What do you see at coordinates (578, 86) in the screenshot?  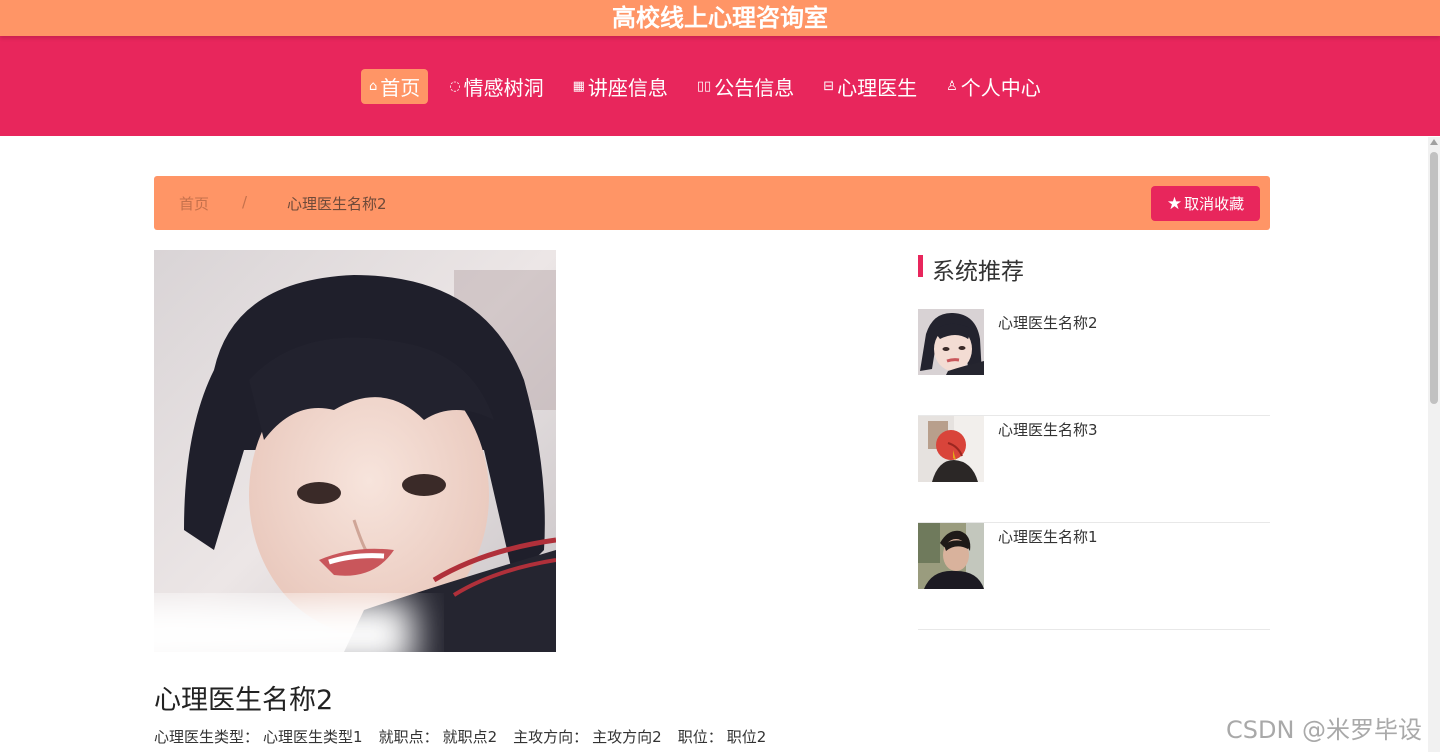 I see `grid-icon: ▦` at bounding box center [578, 86].